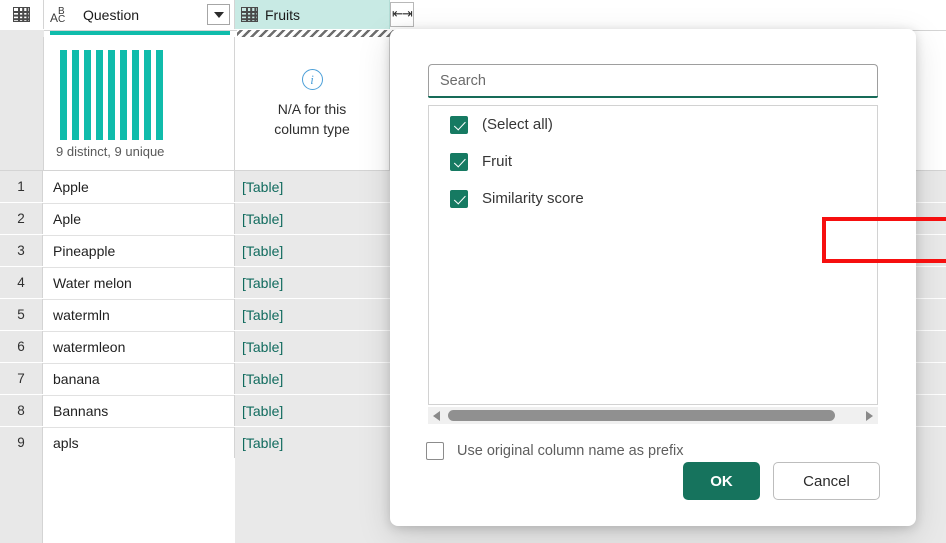 This screenshot has height=543, width=946. What do you see at coordinates (110, 151) in the screenshot?
I see `distinct-unique-label: 9 distinct, 9 unique` at bounding box center [110, 151].